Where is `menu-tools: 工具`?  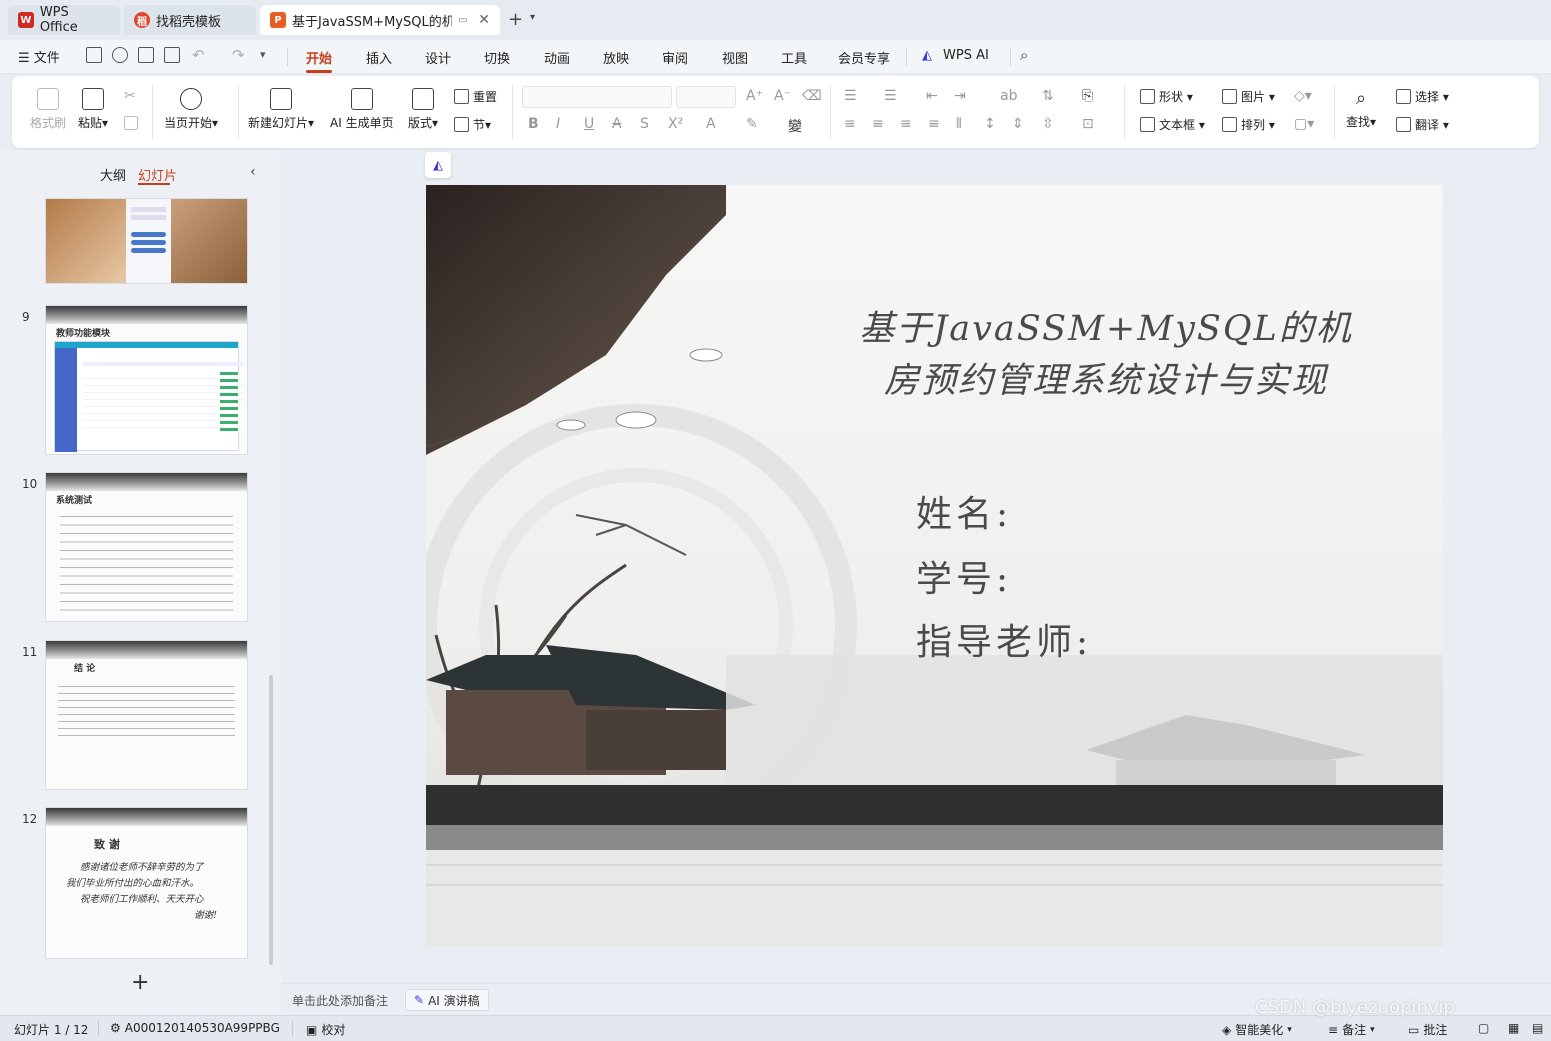
menu-tools: 工具 is located at coordinates (794, 57).